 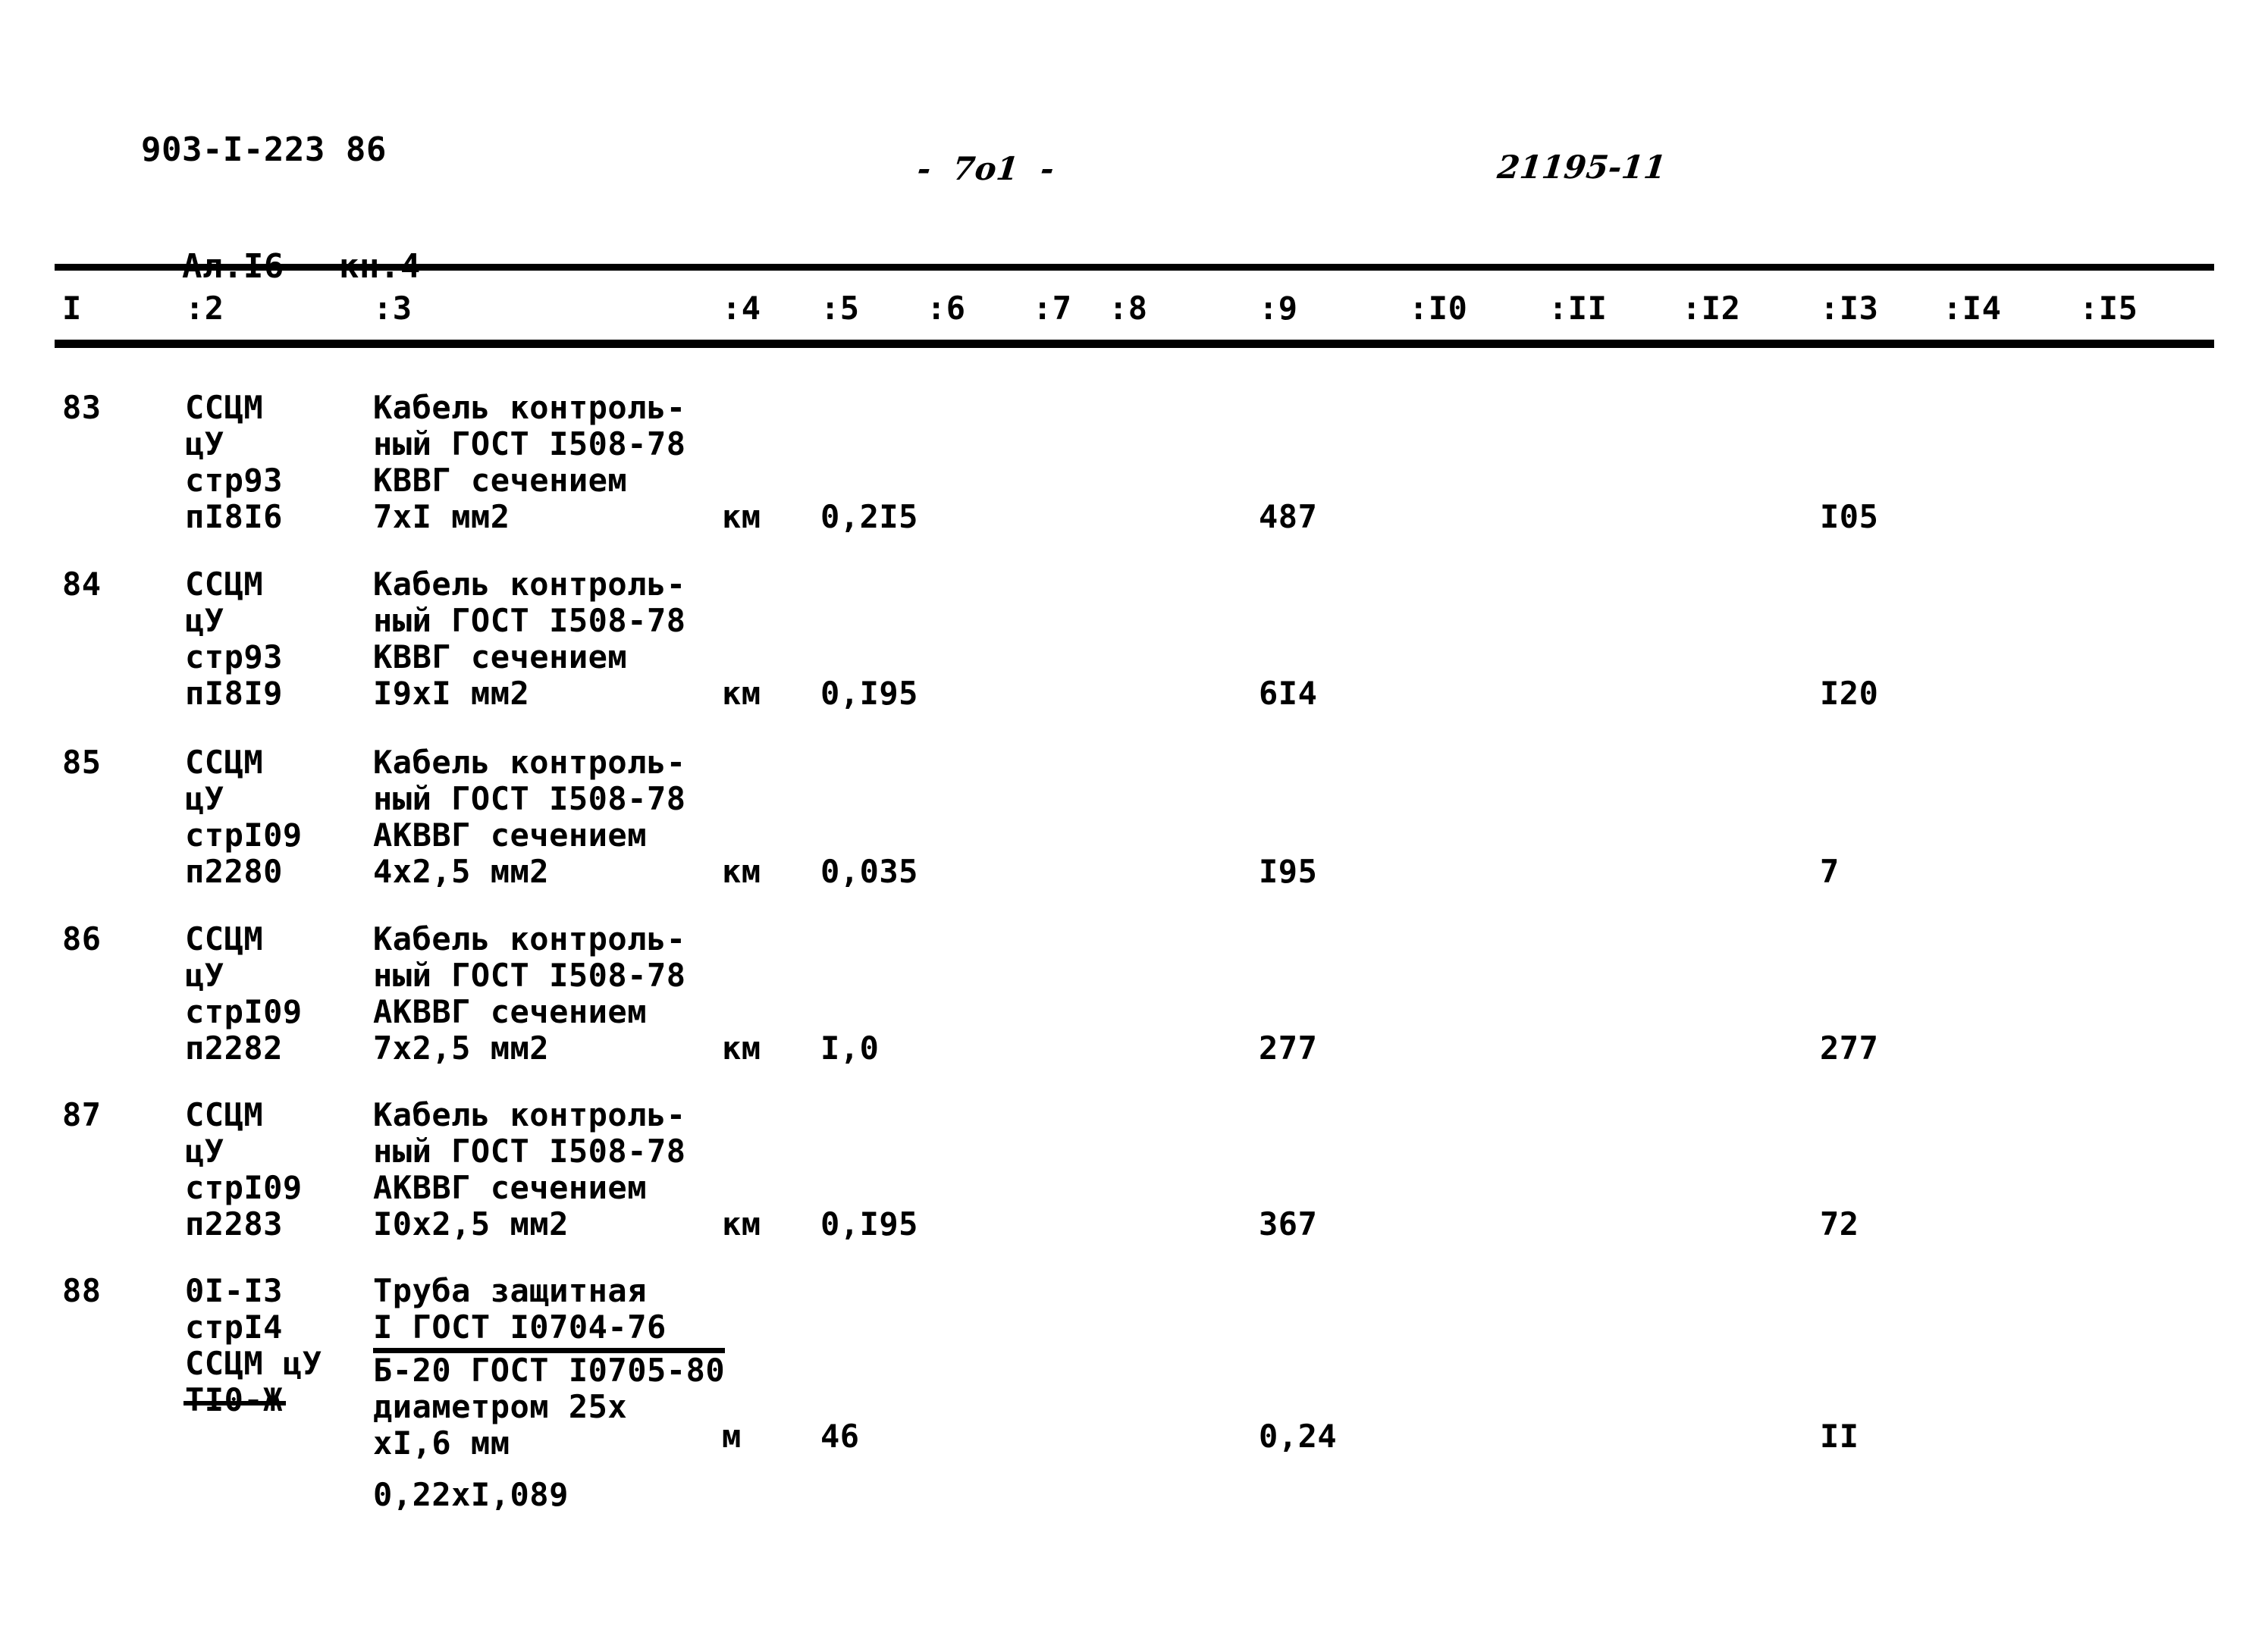 I want to click on row-reference-code: ССЦМ цУ стрI09 п2280, so click(x=244, y=819).